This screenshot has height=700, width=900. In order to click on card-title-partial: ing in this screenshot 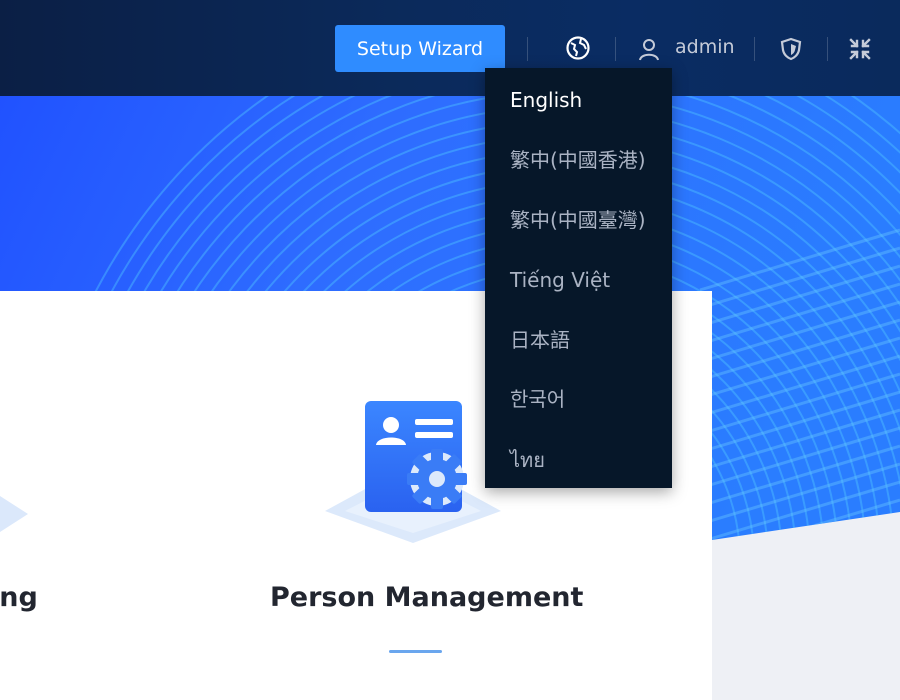, I will do `click(19, 597)`.